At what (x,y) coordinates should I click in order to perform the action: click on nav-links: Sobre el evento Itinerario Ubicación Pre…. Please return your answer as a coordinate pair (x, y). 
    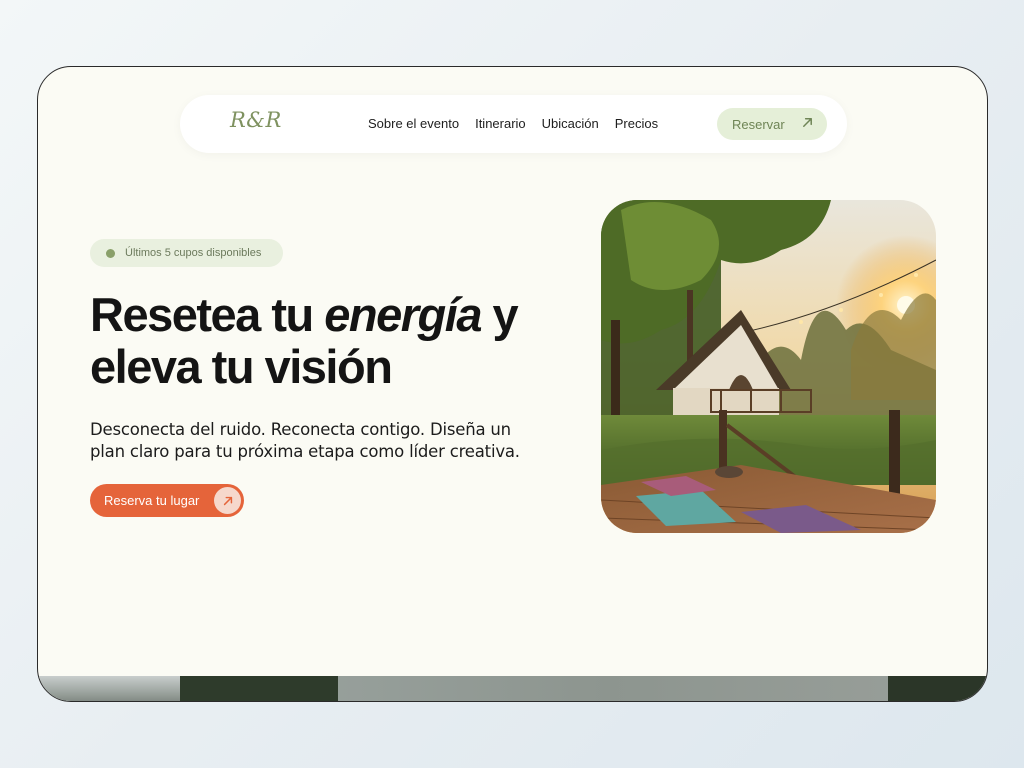
    Looking at the image, I should click on (513, 123).